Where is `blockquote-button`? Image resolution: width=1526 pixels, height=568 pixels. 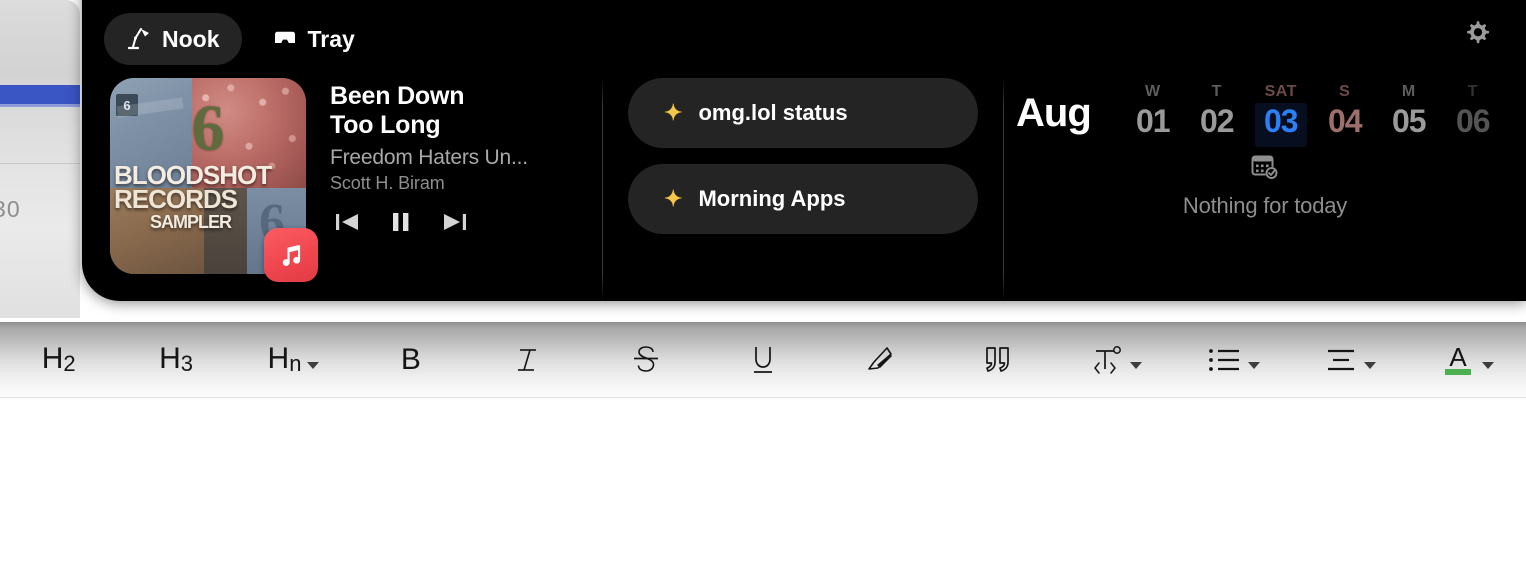
blockquote-button is located at coordinates (997, 360).